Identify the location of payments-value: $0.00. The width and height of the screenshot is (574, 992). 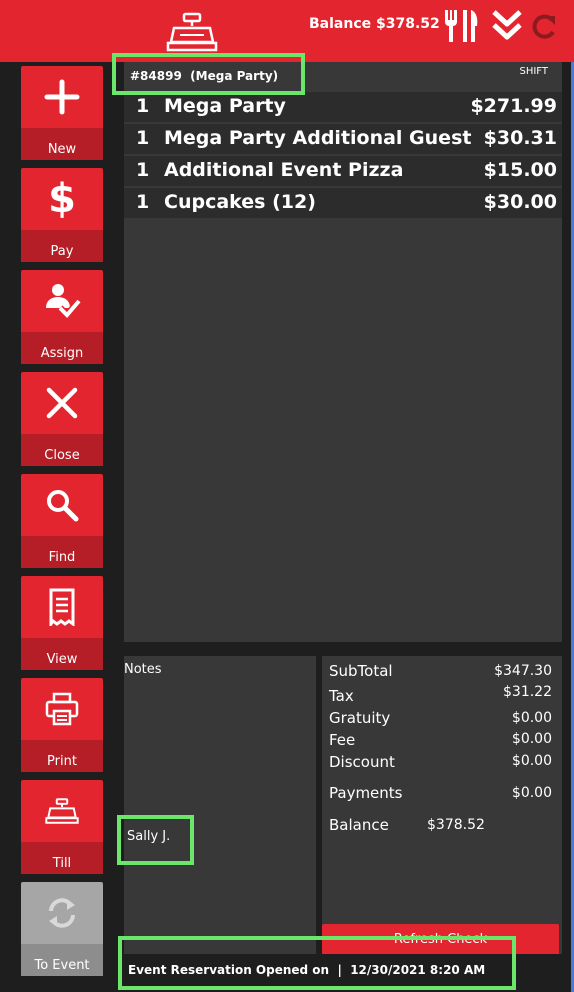
(531, 793).